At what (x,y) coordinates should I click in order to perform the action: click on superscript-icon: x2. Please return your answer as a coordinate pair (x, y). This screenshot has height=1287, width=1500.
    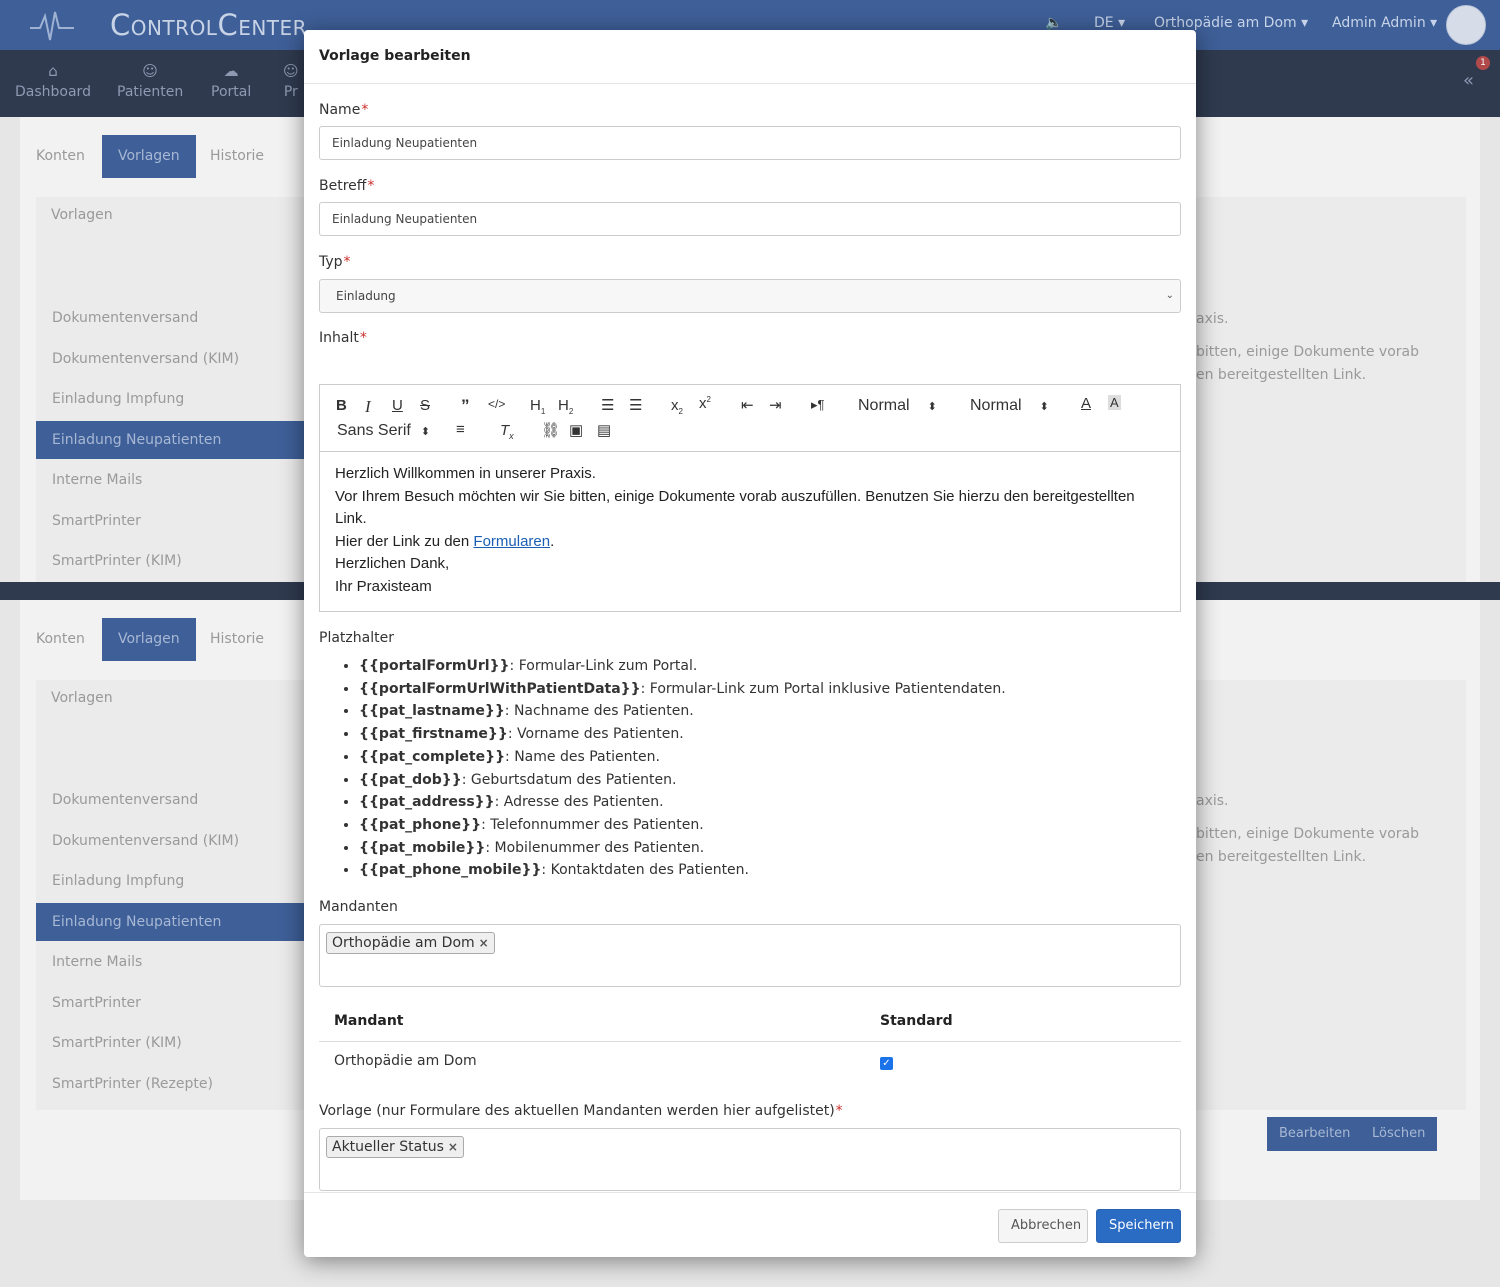
    Looking at the image, I should click on (705, 403).